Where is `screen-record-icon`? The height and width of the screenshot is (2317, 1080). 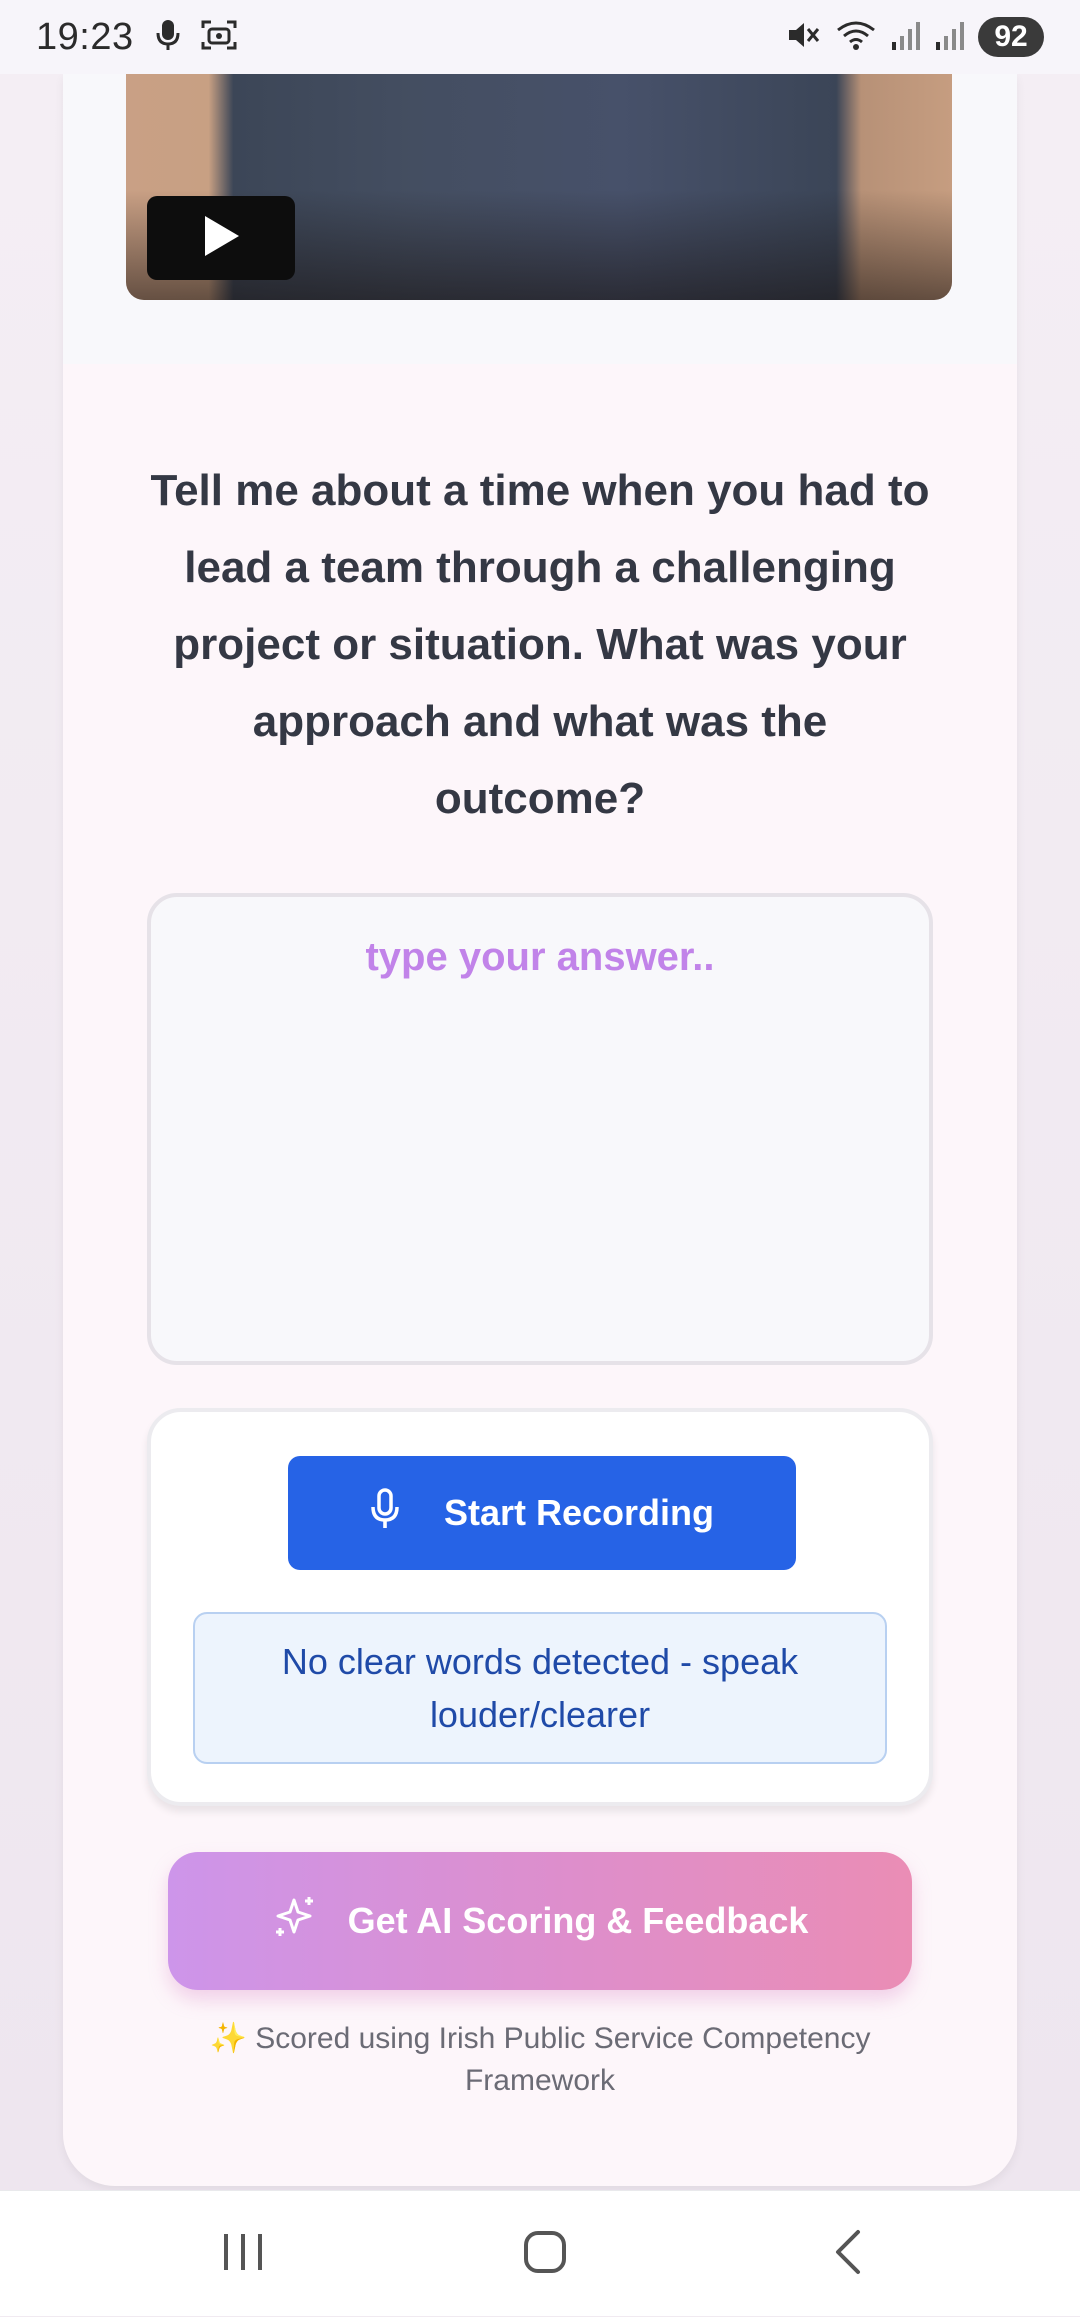 screen-record-icon is located at coordinates (219, 37).